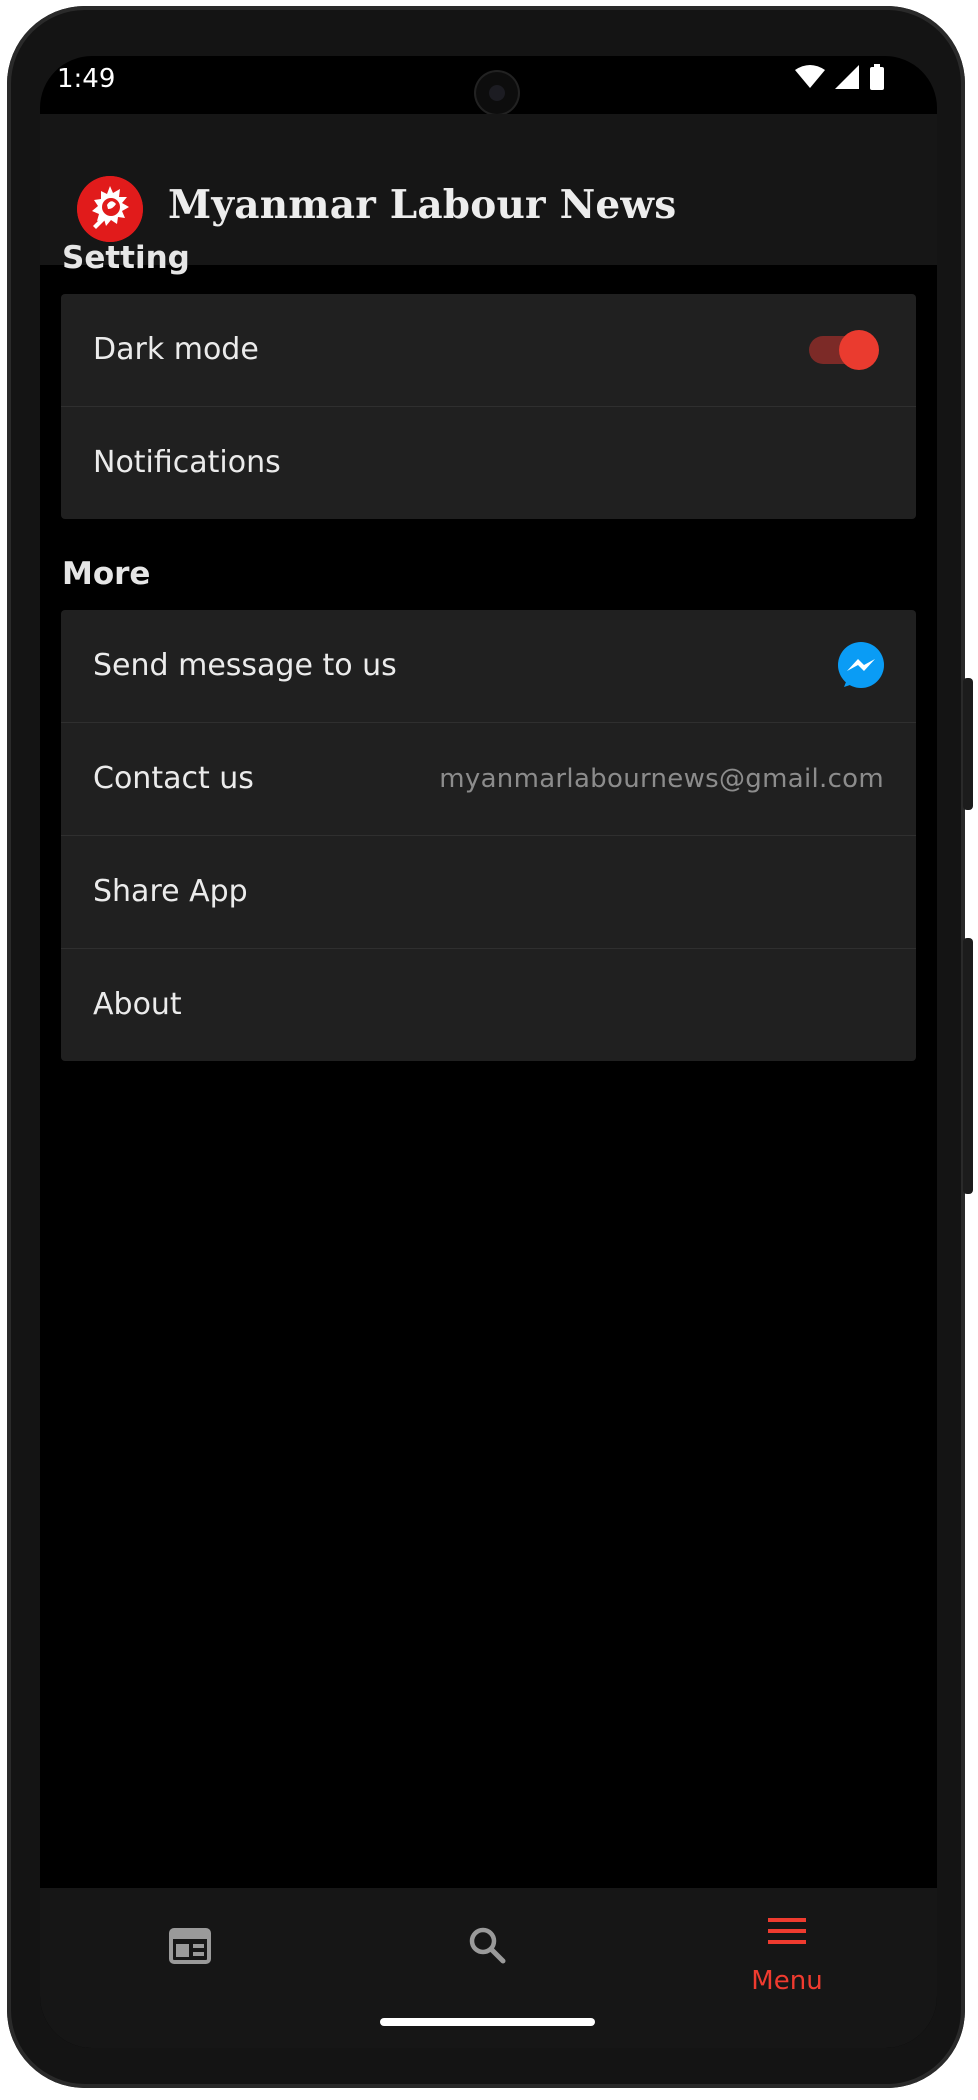 The image size is (978, 2100). I want to click on settings-card: Dark mode Notifications, so click(488, 406).